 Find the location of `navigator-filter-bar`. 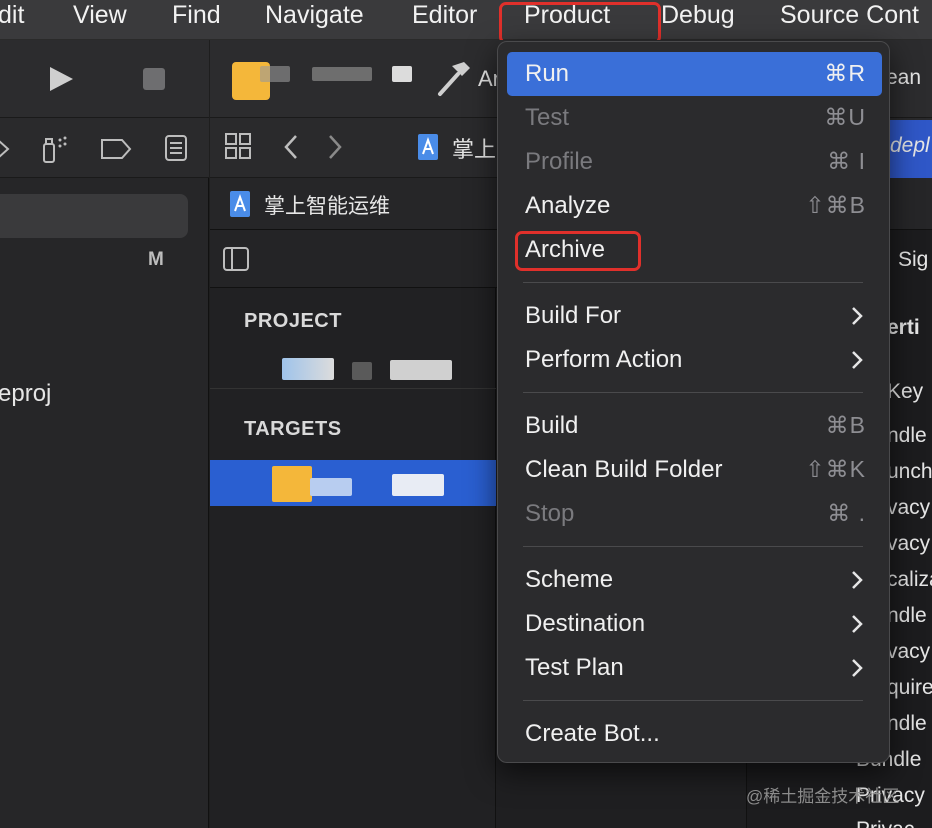

navigator-filter-bar is located at coordinates (104, 148).